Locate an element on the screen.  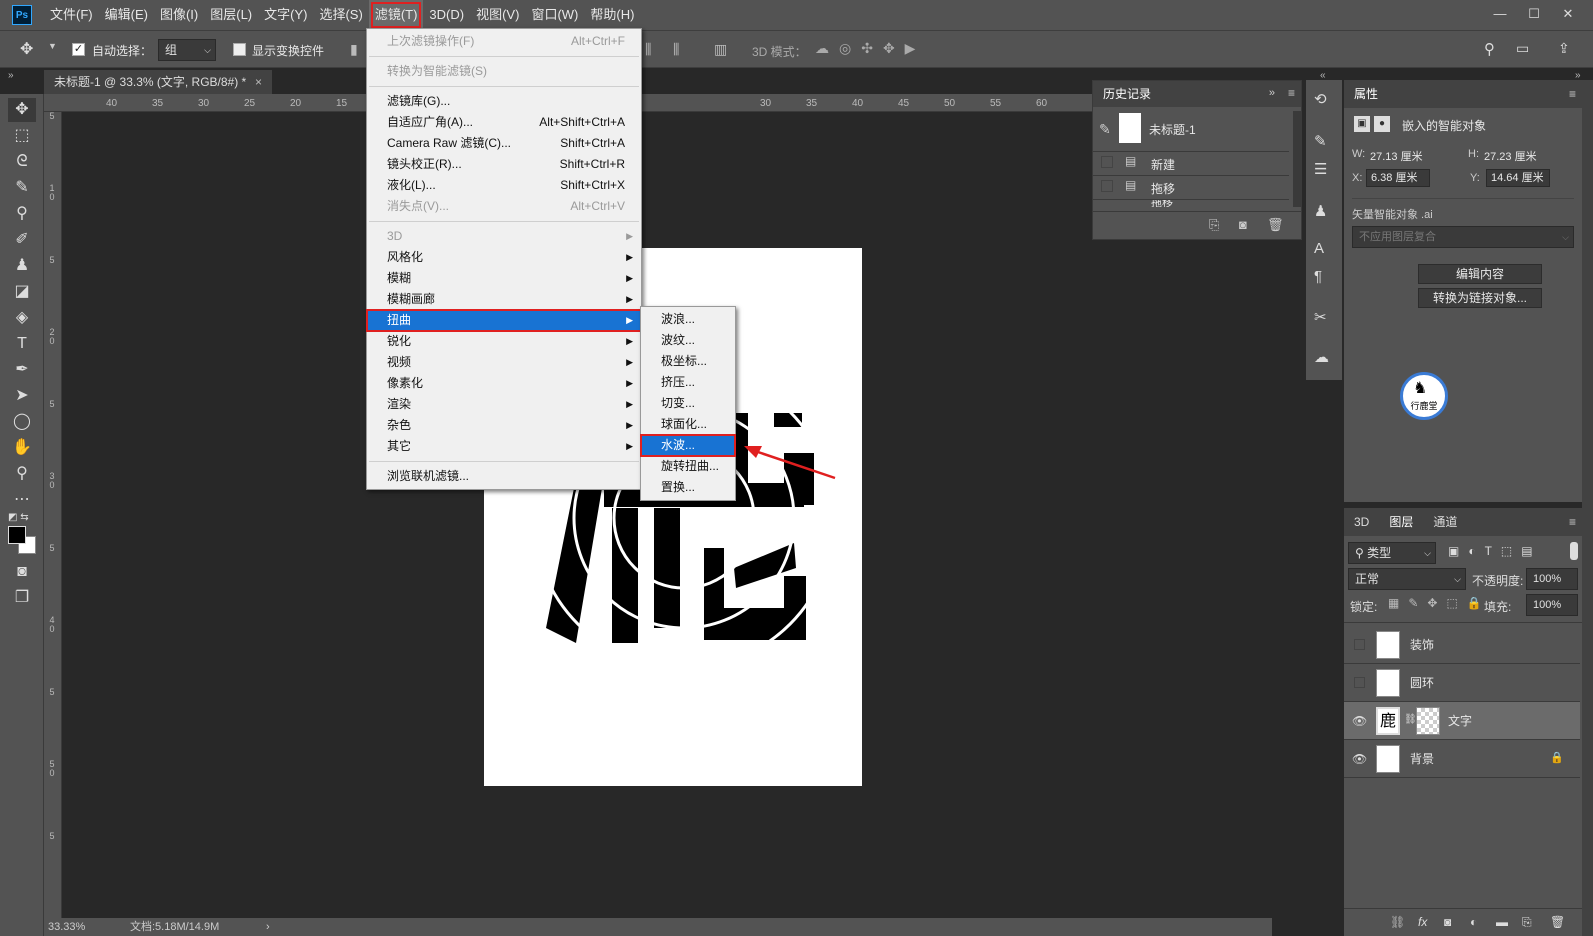
brush-tool-icon: ✐ is located at coordinates (22, 240).